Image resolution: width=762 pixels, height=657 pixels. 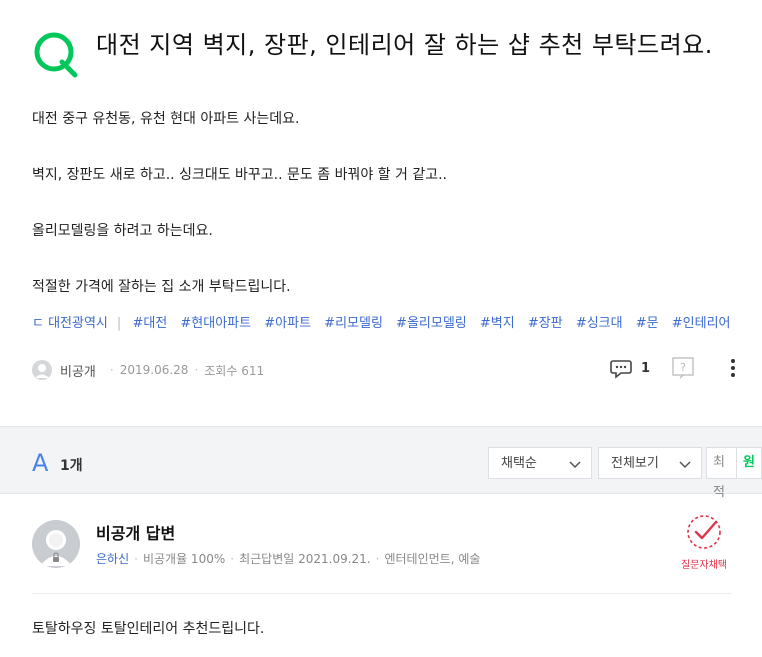 I want to click on question-help-icon: ?, so click(x=683, y=368).